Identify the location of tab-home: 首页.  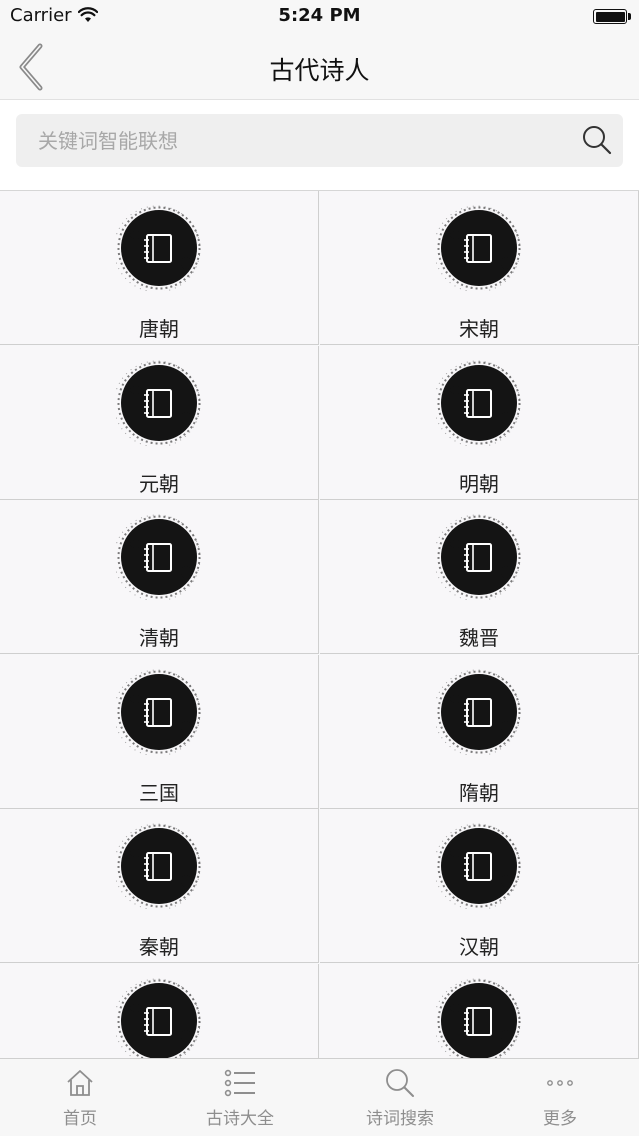
(80, 1097).